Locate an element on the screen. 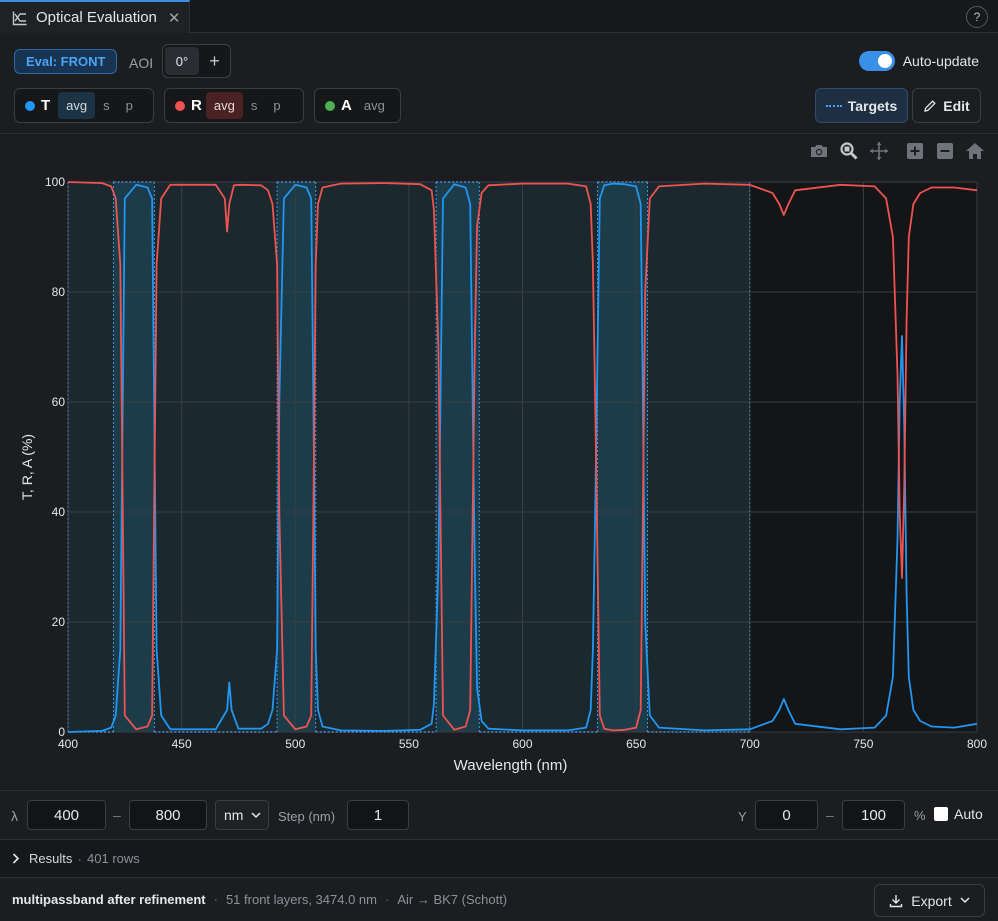 Image resolution: width=998 pixels, height=921 pixels. channel-t-group: T avg s p is located at coordinates (84, 105).